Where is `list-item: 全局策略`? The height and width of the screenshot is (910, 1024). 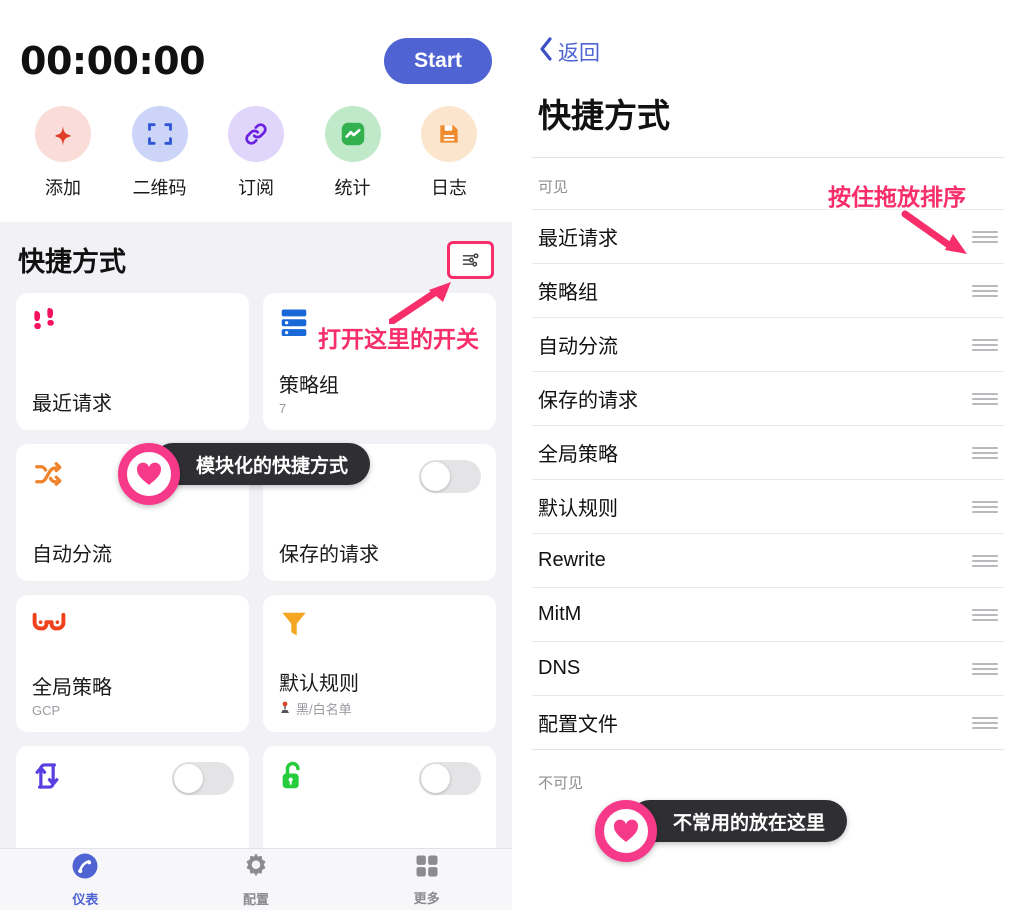 list-item: 全局策略 is located at coordinates (768, 452).